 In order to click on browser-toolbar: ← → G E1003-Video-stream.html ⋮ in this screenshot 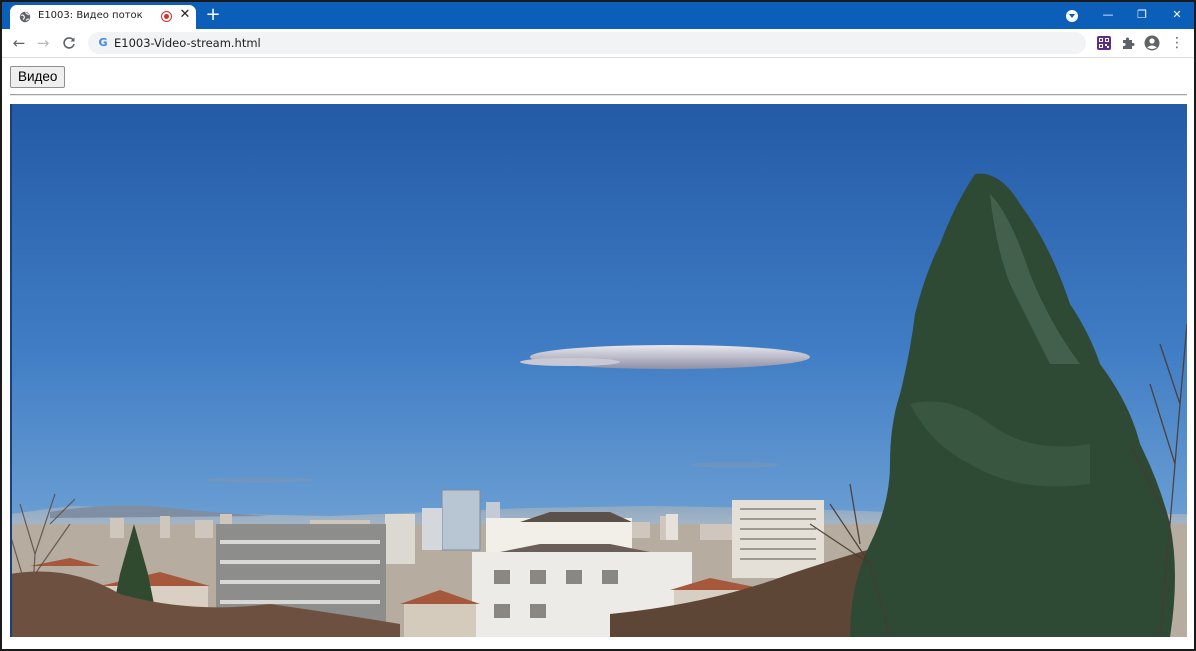, I will do `click(598, 43)`.